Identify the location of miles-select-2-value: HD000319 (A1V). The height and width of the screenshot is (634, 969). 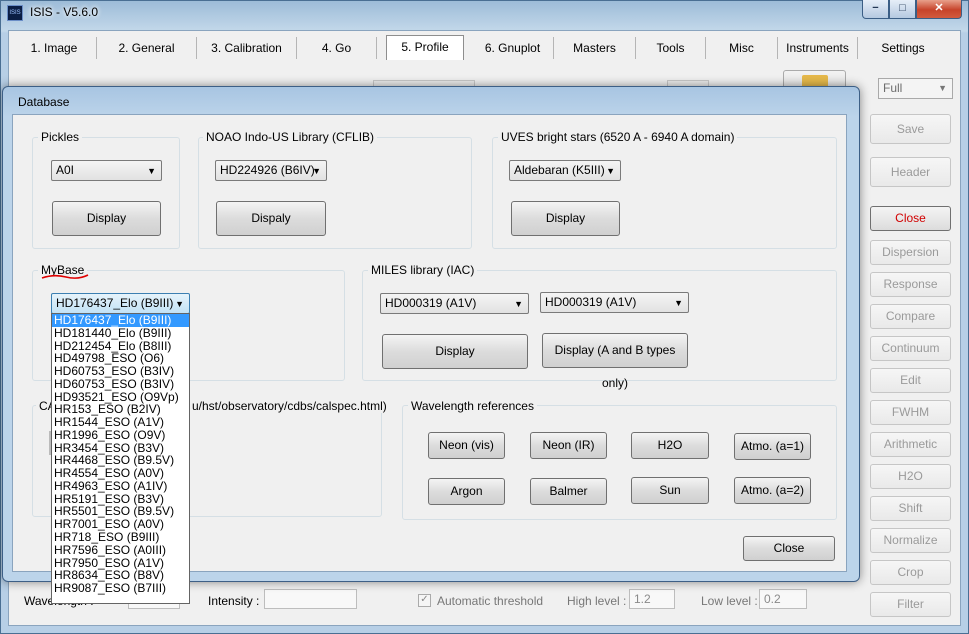
(591, 302).